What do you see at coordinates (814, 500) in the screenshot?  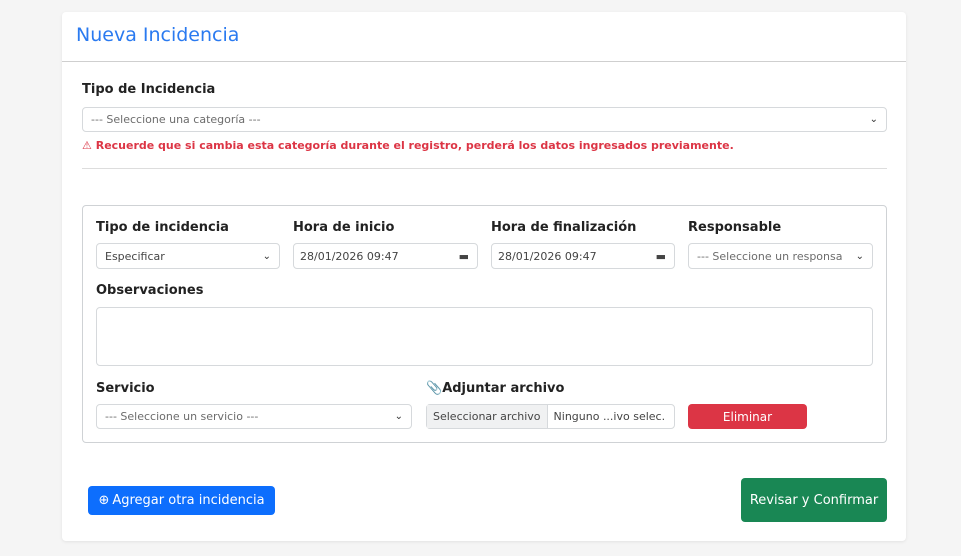 I see `review-confirm-button: Revisar y Confirmar` at bounding box center [814, 500].